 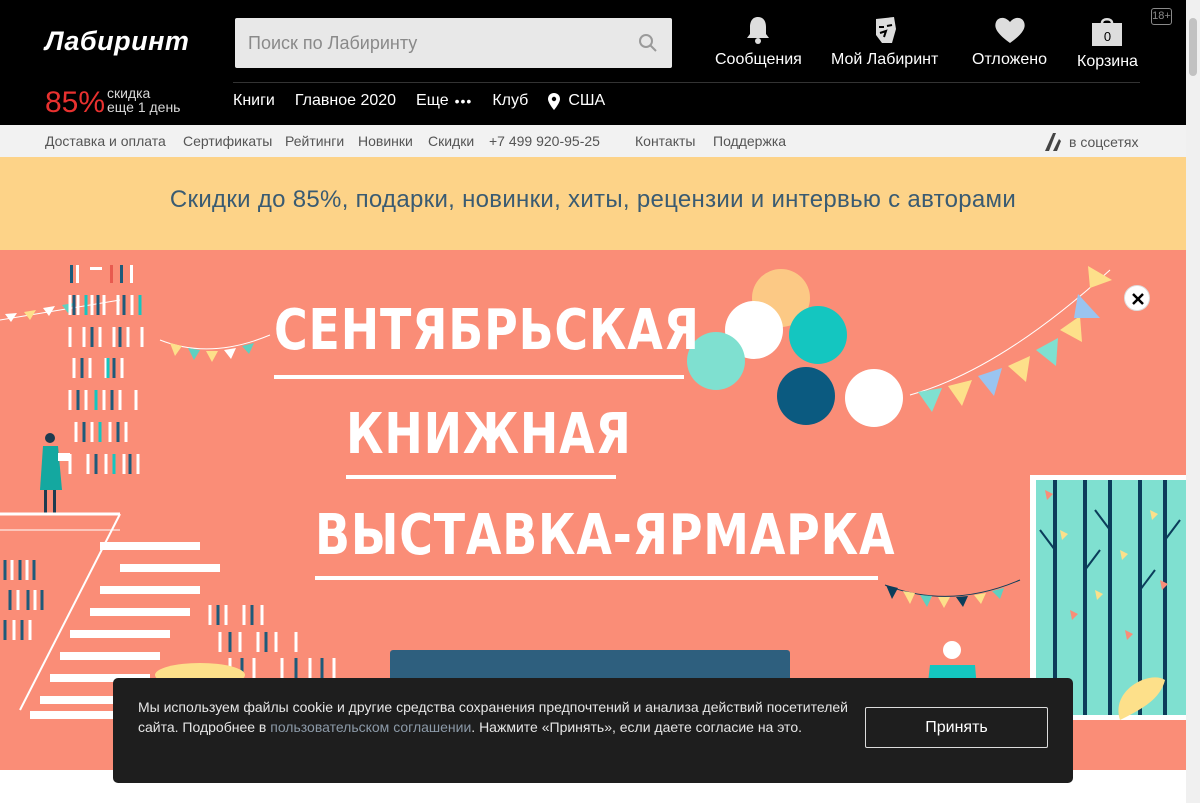 I want to click on messages-button: Сообщения, so click(x=758, y=42).